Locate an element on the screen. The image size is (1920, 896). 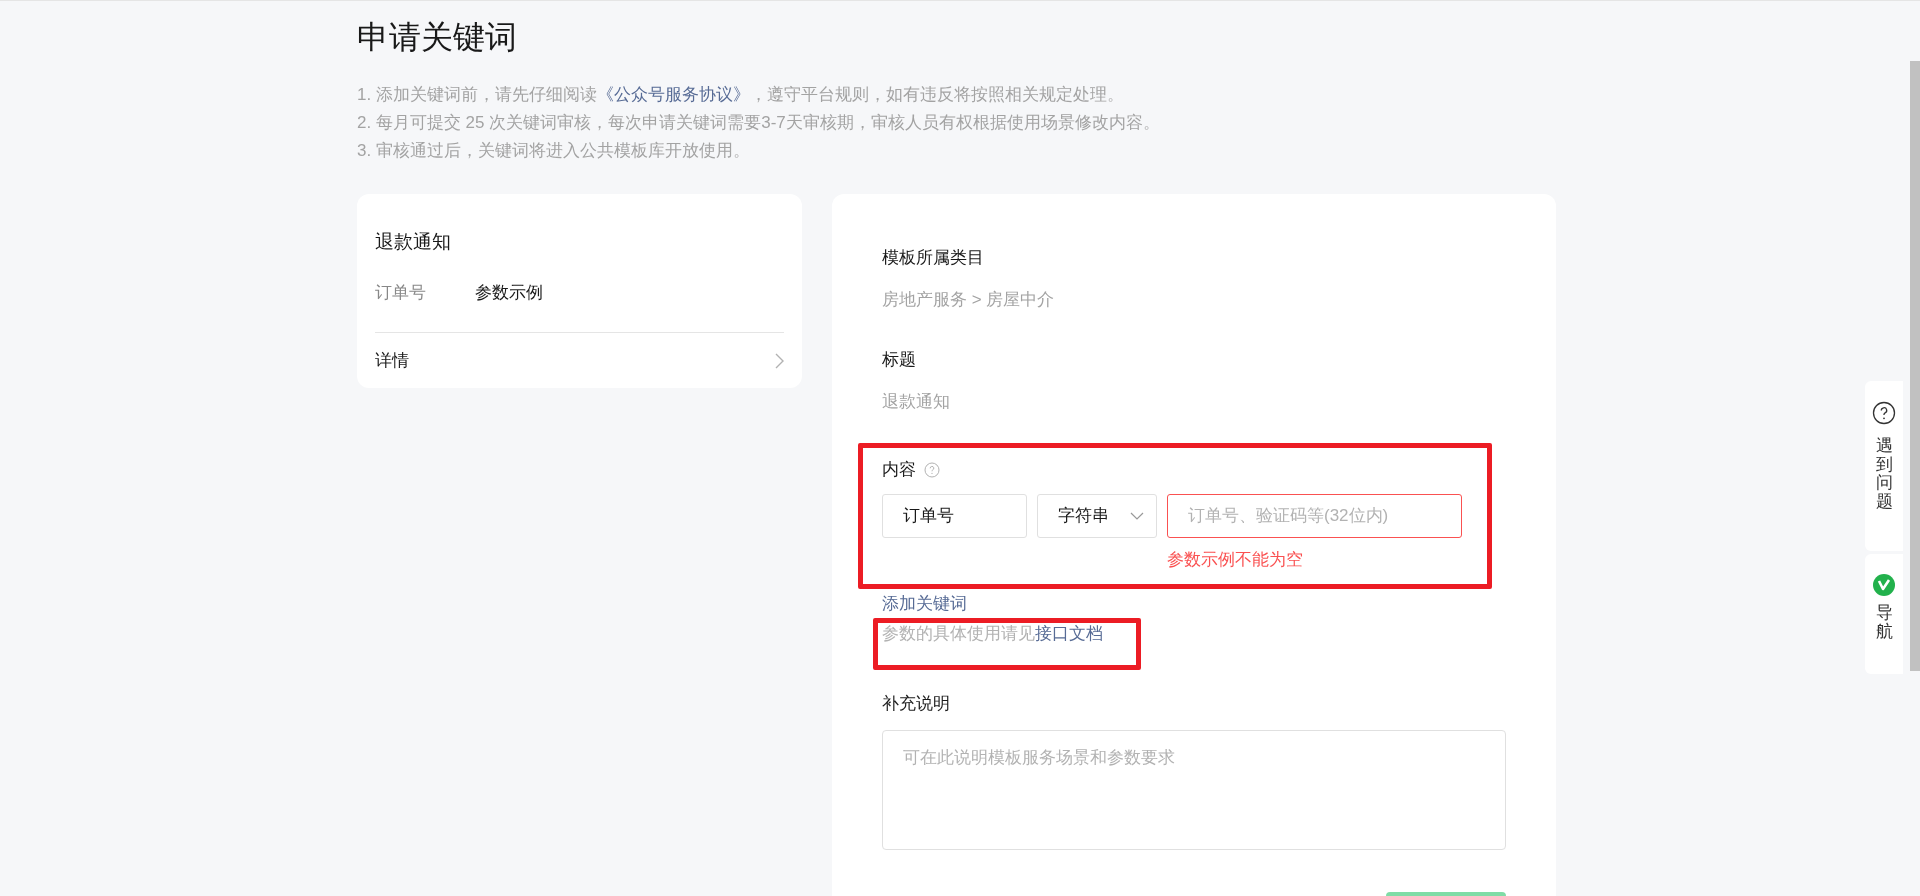
help-text: 参数的具体使用请见接口文档 is located at coordinates (993, 634).